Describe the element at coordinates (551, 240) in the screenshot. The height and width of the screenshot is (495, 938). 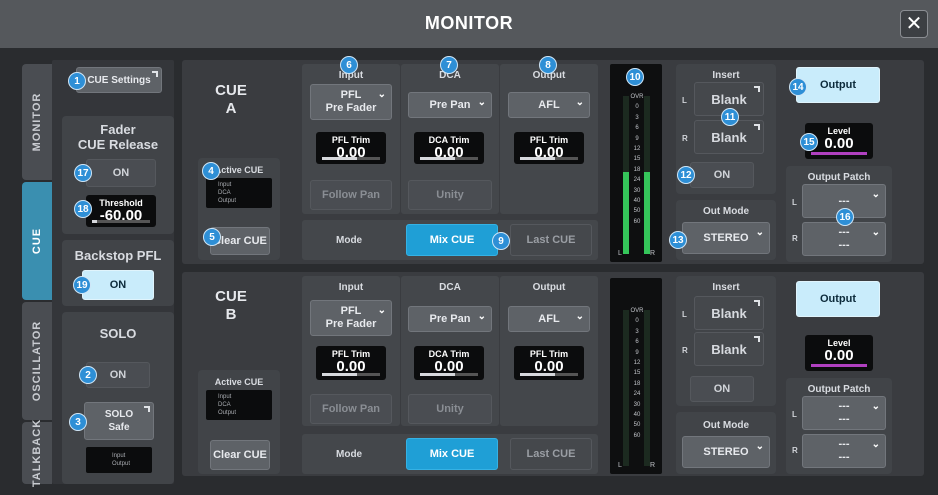
I see `cue-a-last-cue-button: Last CUE` at that location.